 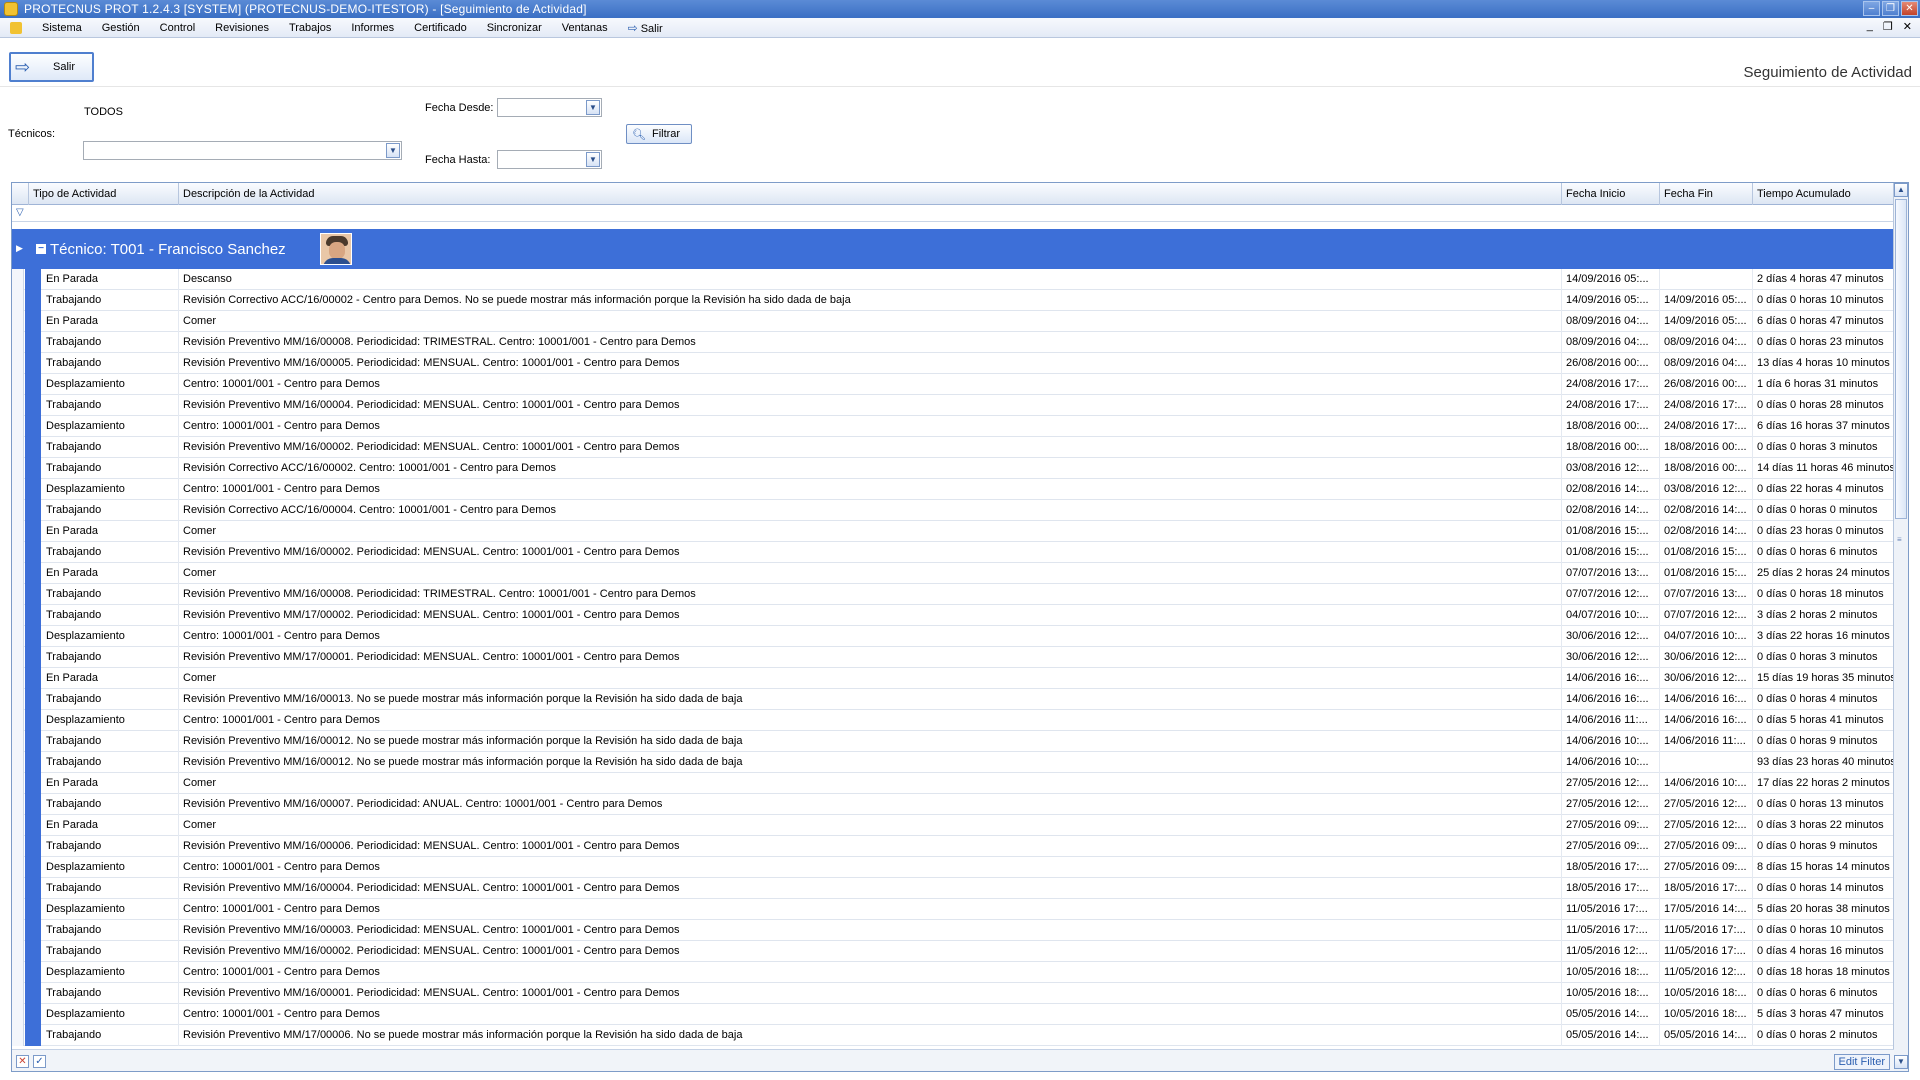 I want to click on menu-trabajos: Trabajos, so click(x=310, y=28).